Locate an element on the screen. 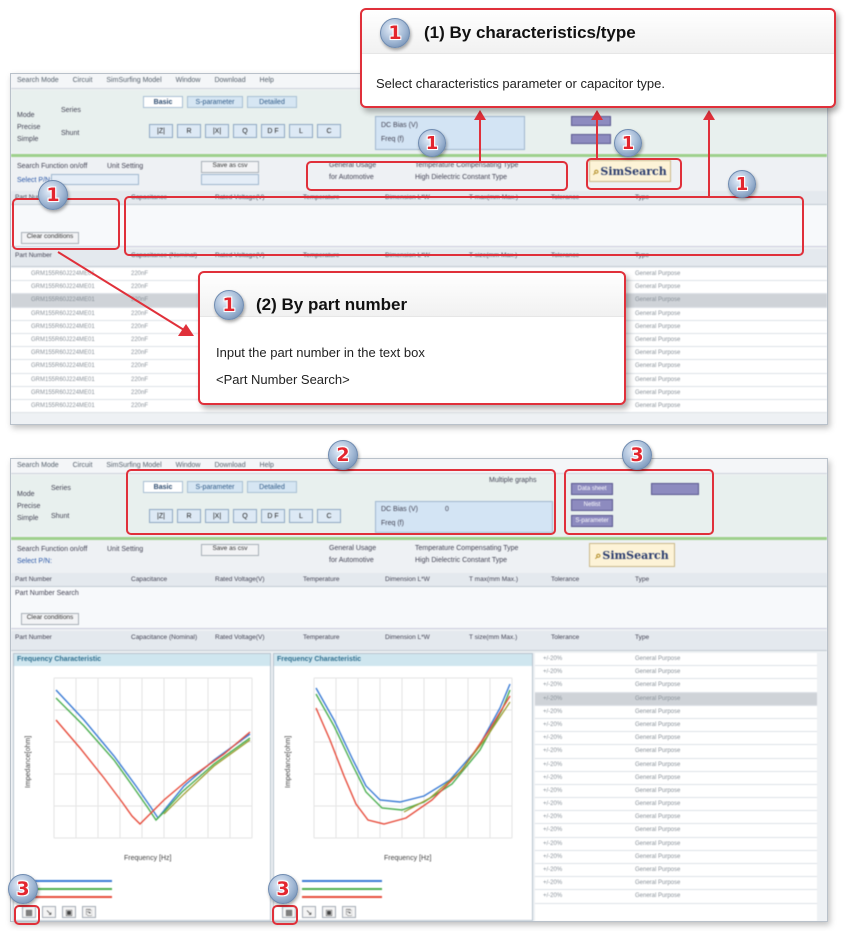  tab-s-parameter: S-parameter is located at coordinates (215, 102).